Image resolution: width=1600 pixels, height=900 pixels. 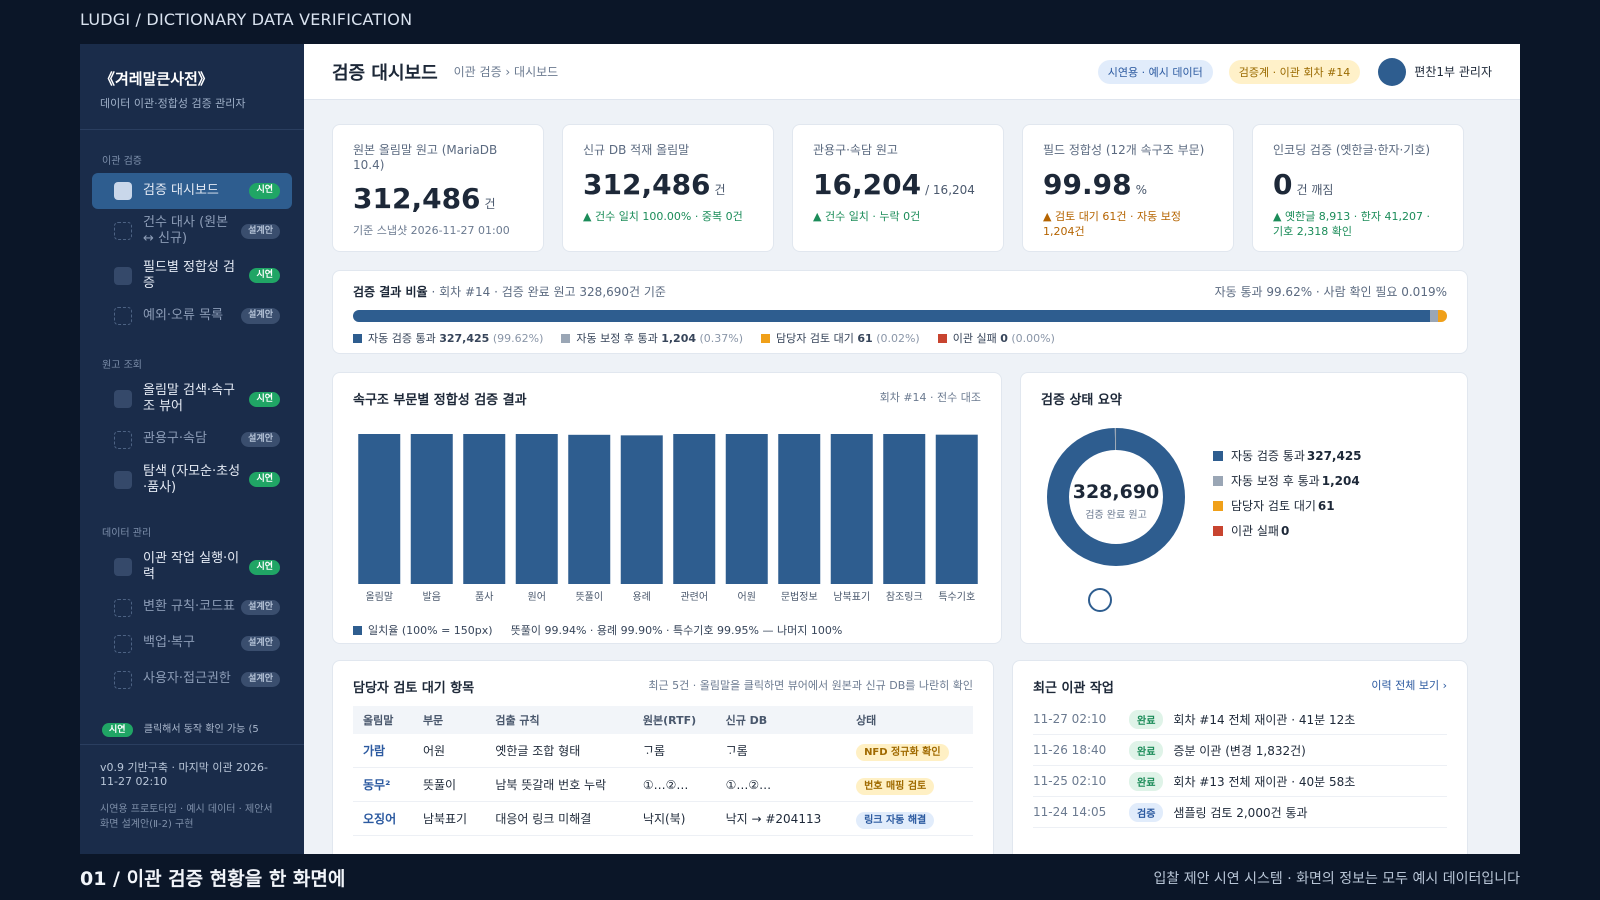 I want to click on ratio-legend-pct: (0.00%), so click(x=1033, y=338).